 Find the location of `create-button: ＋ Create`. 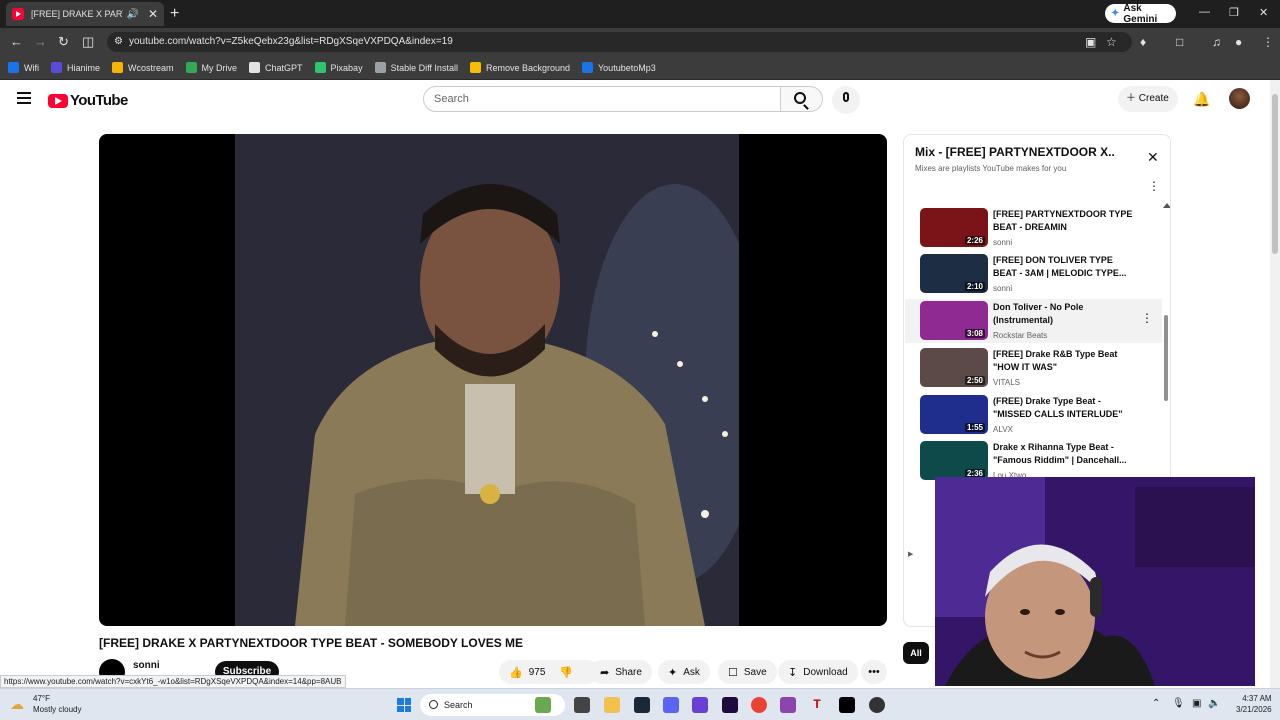

create-button: ＋ Create is located at coordinates (1148, 99).